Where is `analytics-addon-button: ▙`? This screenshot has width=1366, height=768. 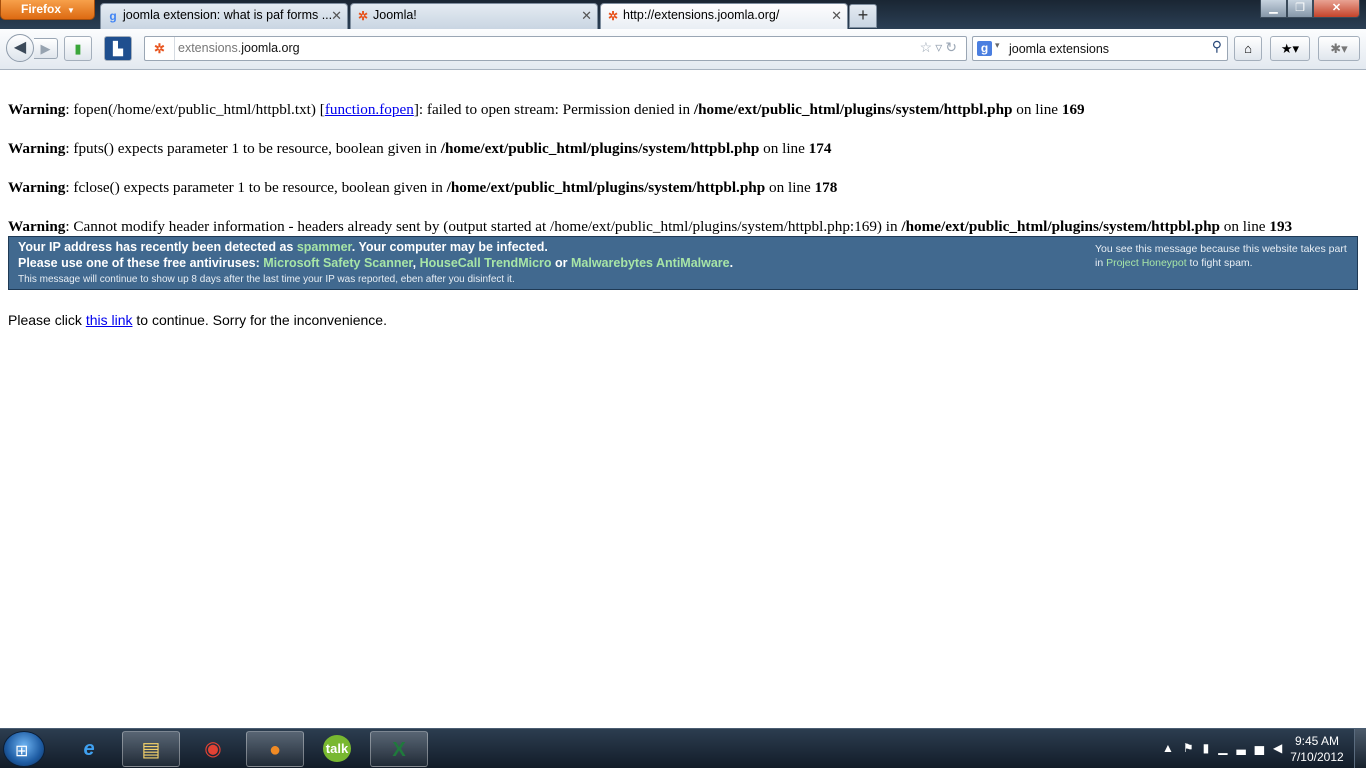
analytics-addon-button: ▙ is located at coordinates (118, 48).